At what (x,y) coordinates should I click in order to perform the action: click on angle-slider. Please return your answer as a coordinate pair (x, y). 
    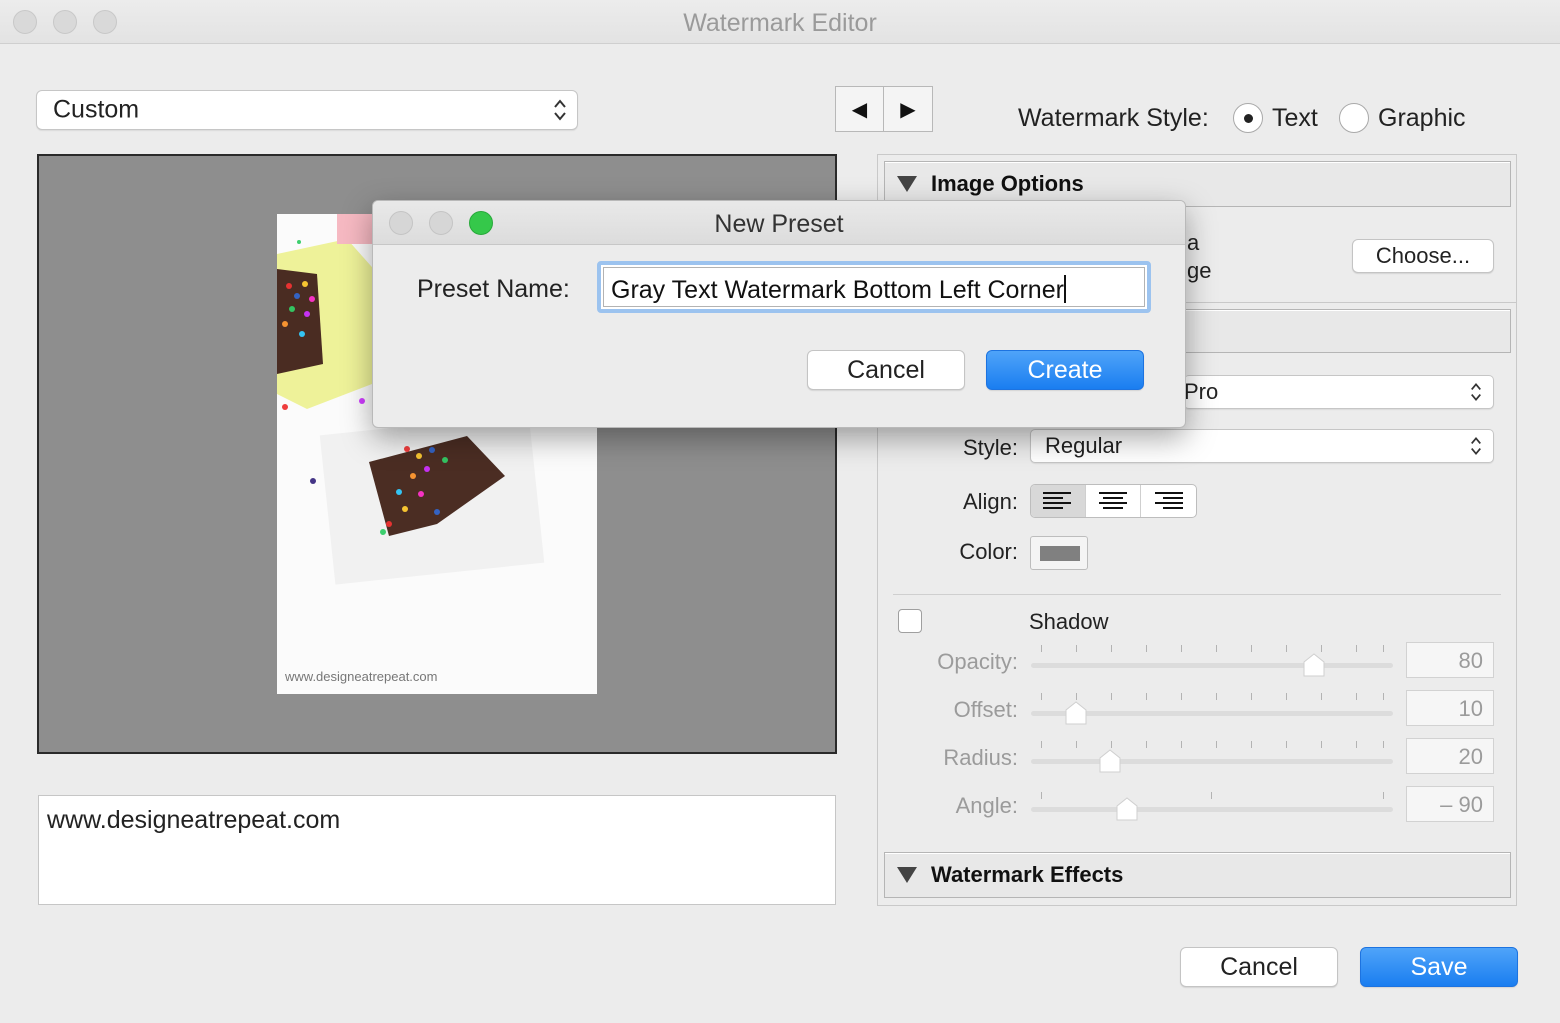
    Looking at the image, I should click on (1212, 806).